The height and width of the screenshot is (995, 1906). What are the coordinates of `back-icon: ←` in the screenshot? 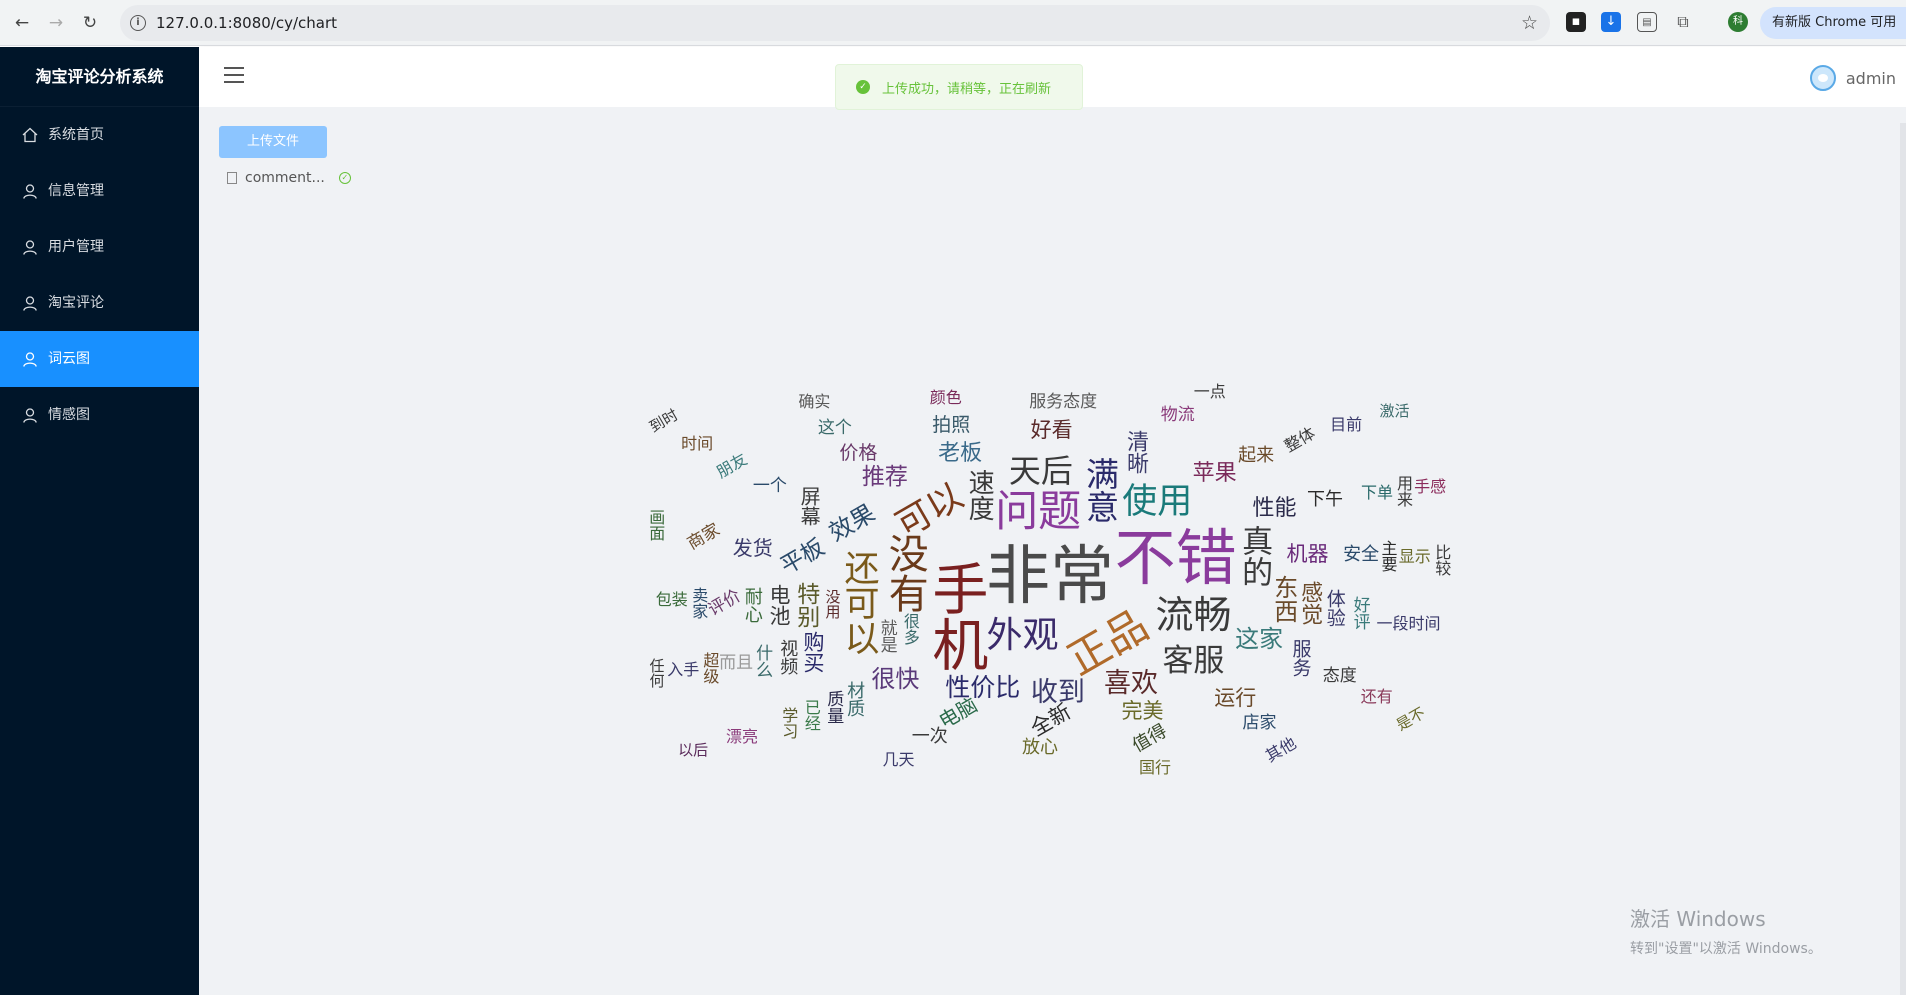 It's located at (22, 23).